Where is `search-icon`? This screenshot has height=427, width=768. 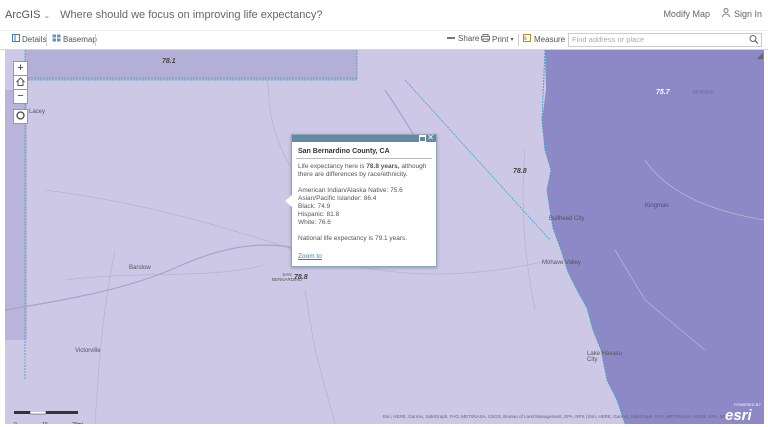 search-icon is located at coordinates (754, 40).